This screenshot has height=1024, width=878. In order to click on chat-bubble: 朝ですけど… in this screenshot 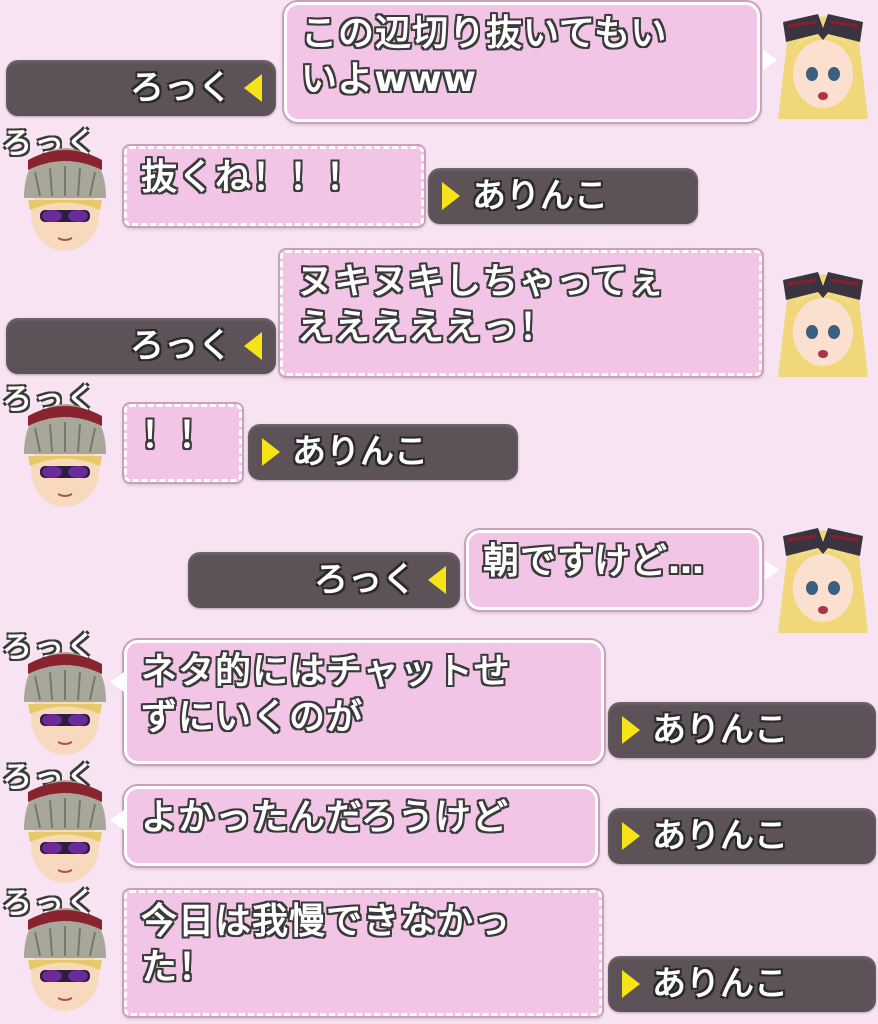, I will do `click(614, 570)`.